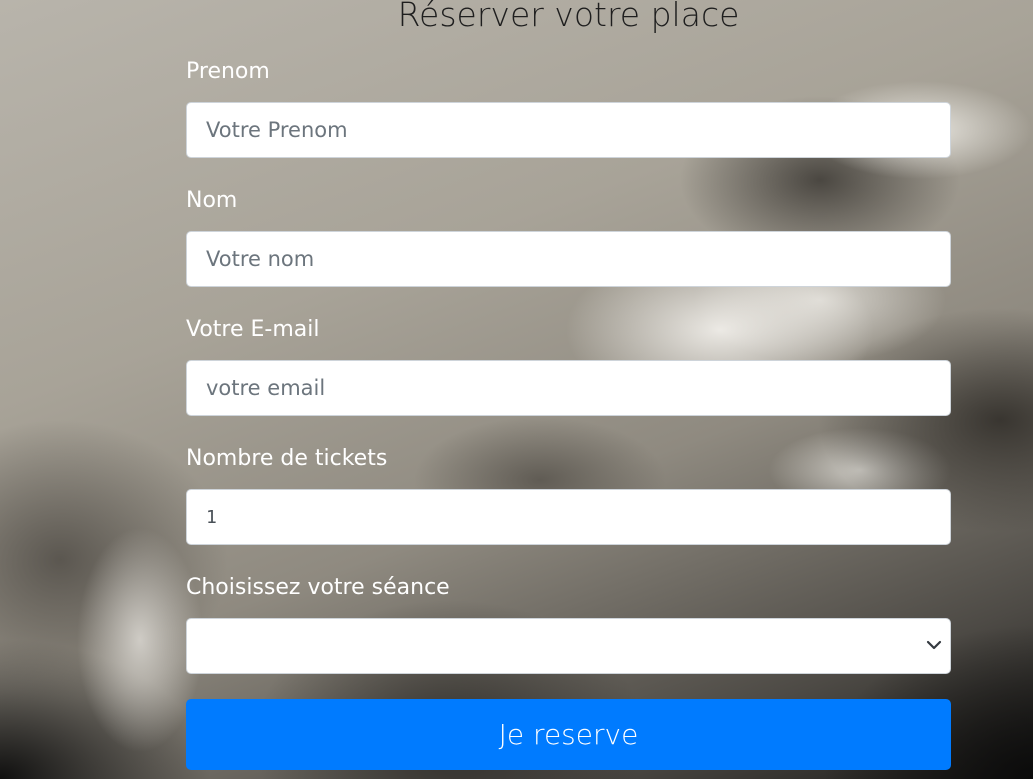 The height and width of the screenshot is (779, 1033). What do you see at coordinates (568, 646) in the screenshot?
I see `session-select` at bounding box center [568, 646].